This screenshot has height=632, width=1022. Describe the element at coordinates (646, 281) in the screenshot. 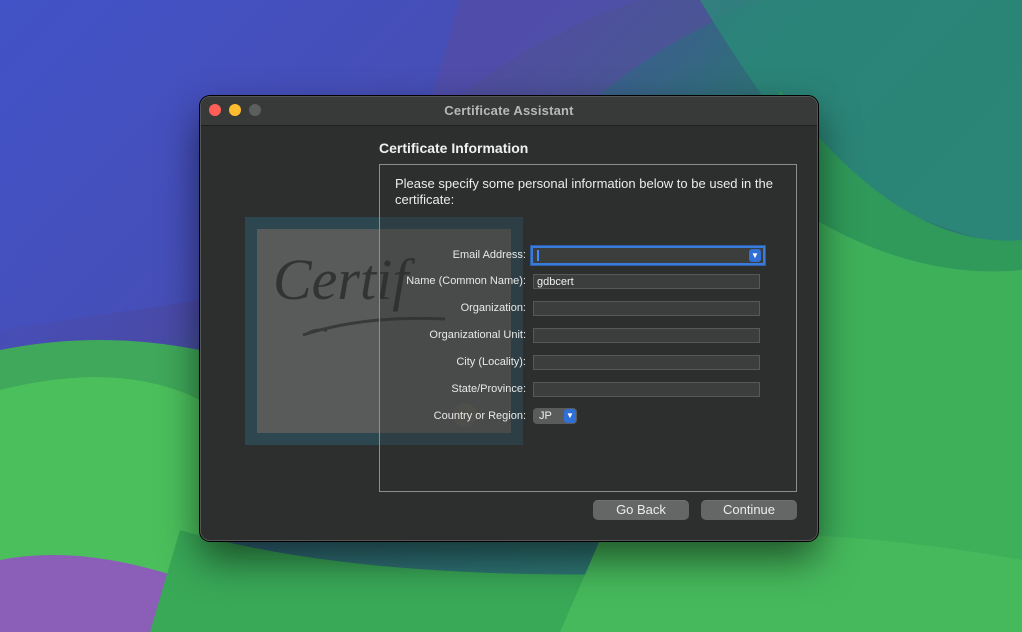

I see `common-name-field: gdbcert` at that location.